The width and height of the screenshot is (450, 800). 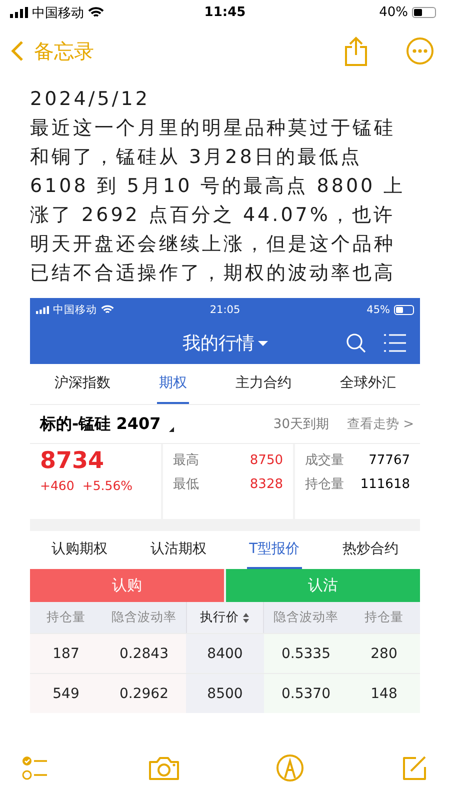 I want to click on market-tab: 沪深指数, so click(x=82, y=384).